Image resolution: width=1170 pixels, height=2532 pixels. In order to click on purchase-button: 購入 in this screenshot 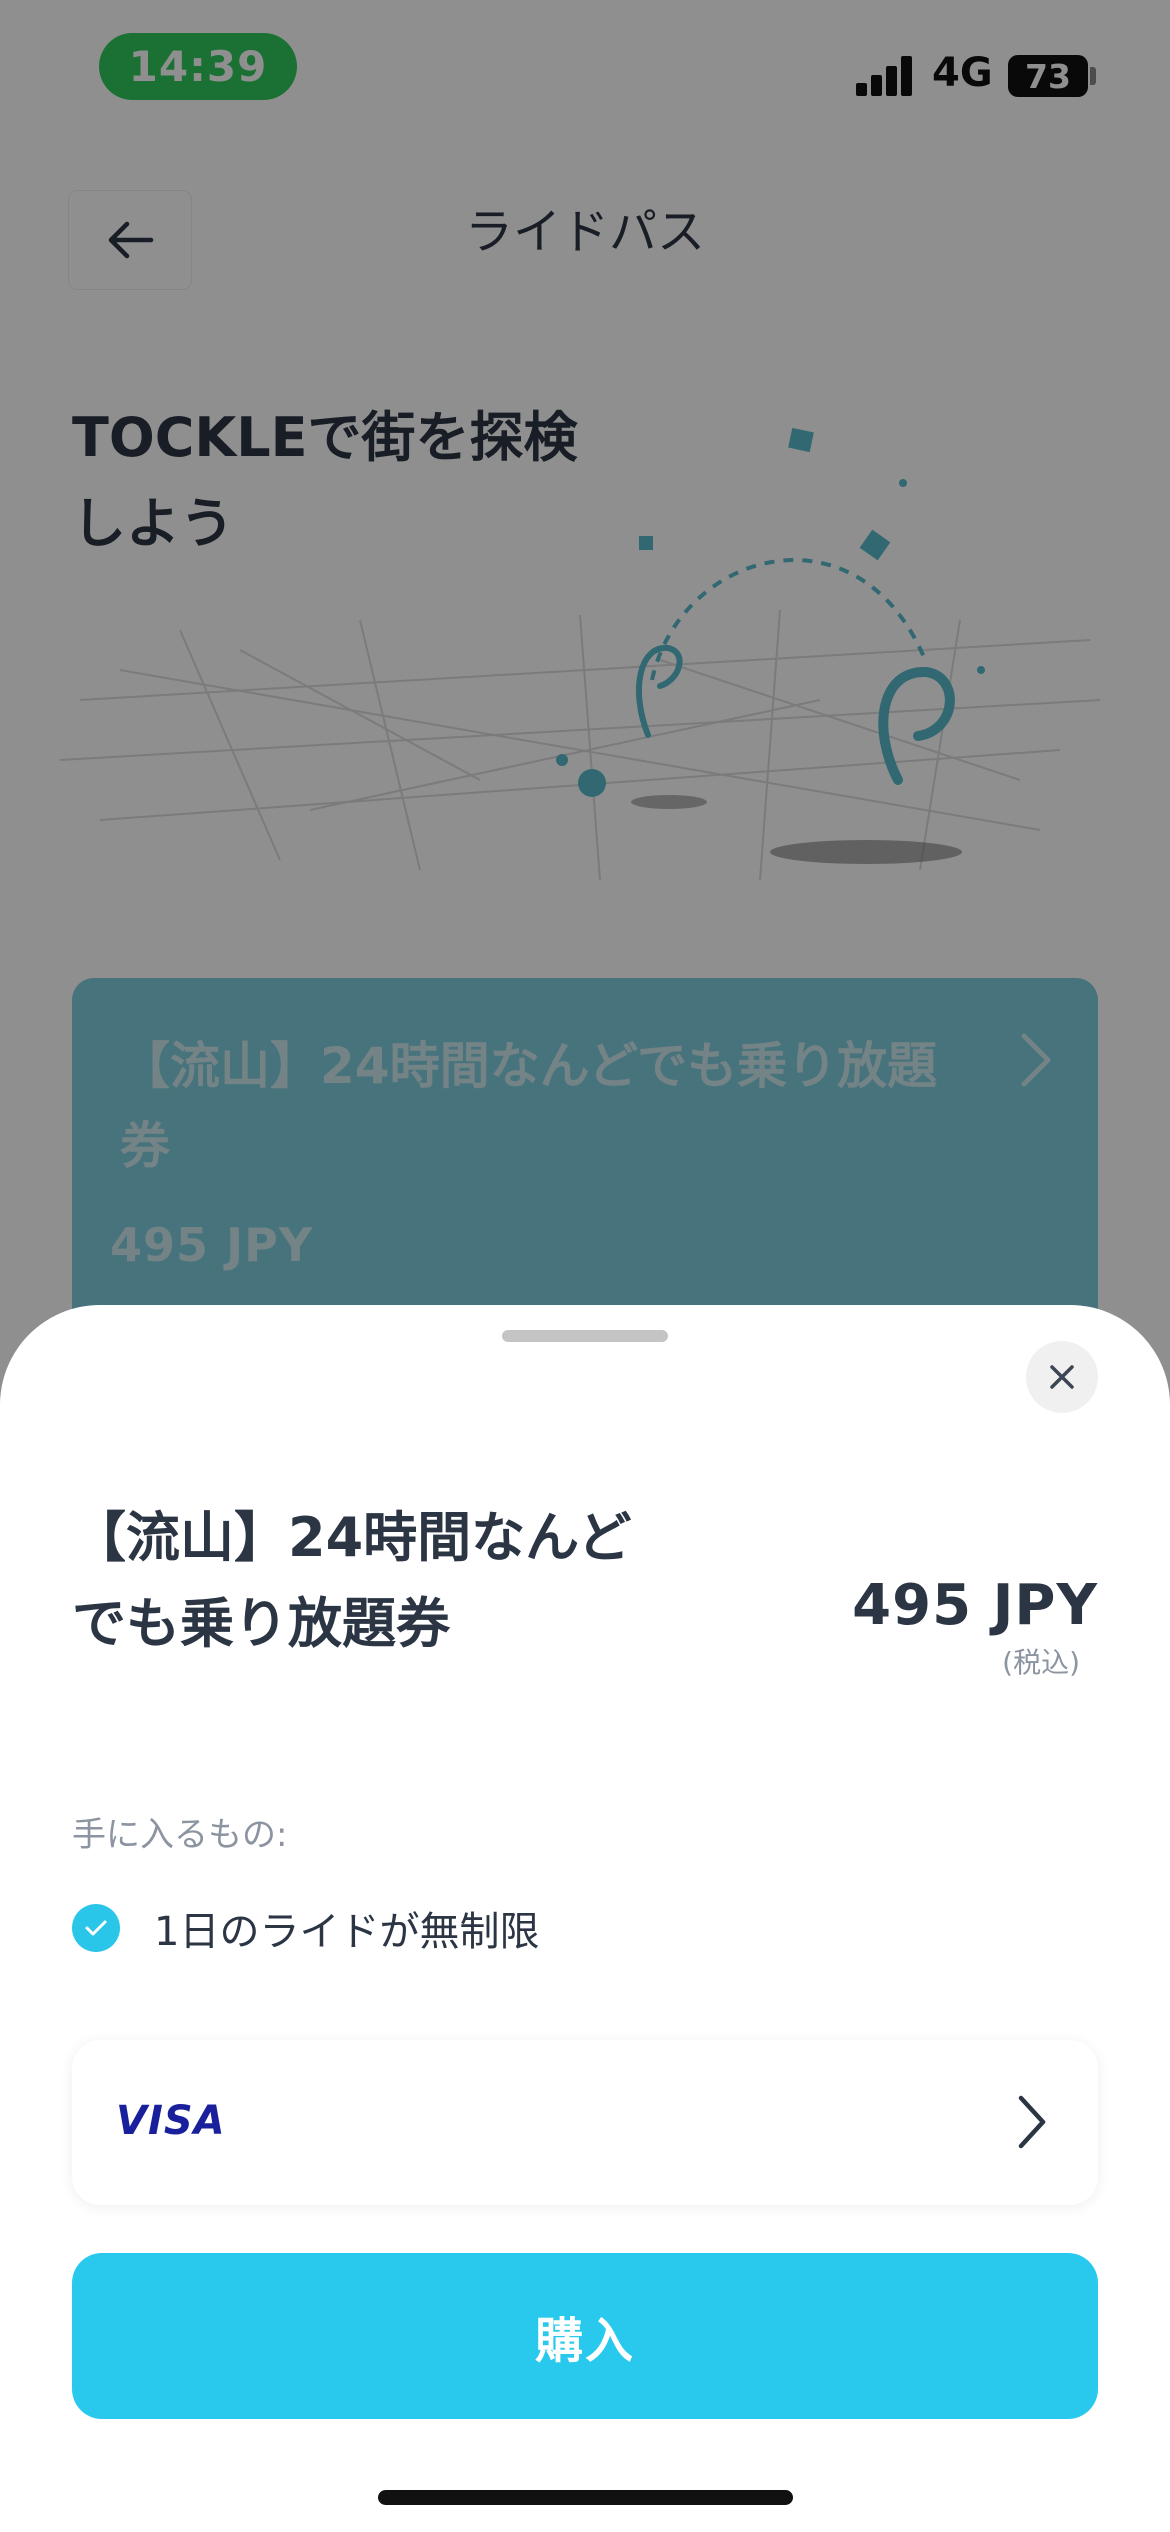, I will do `click(585, 2336)`.